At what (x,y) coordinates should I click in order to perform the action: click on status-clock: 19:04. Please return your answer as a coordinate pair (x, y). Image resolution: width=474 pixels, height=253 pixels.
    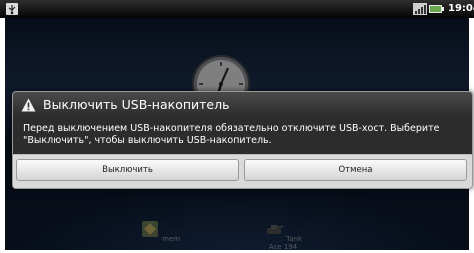
    Looking at the image, I should click on (461, 8).